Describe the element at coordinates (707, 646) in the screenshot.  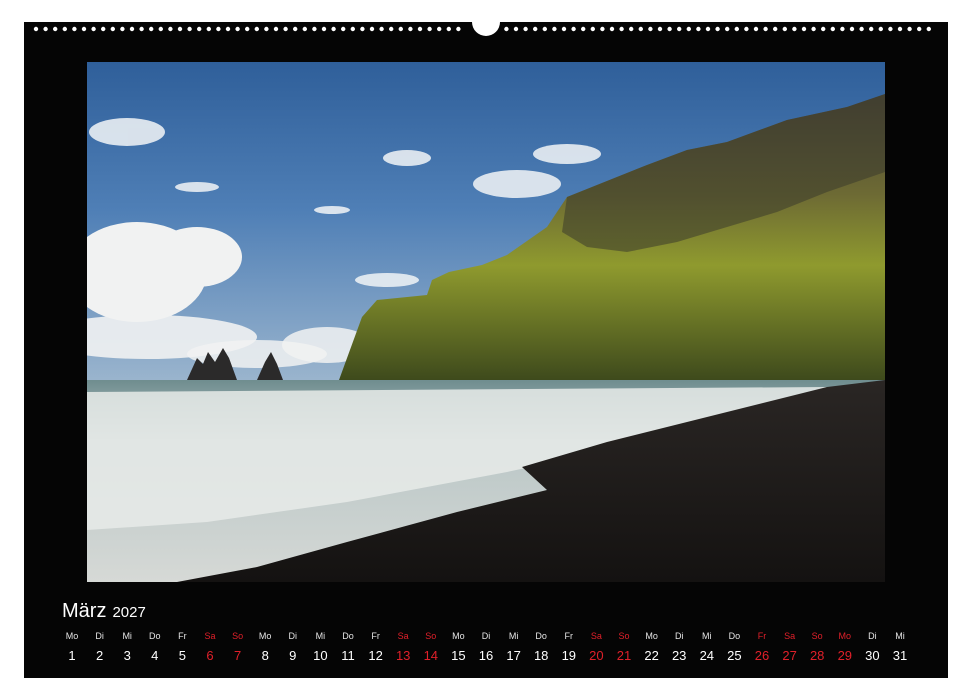
I see `calendar-day: Mi 24` at that location.